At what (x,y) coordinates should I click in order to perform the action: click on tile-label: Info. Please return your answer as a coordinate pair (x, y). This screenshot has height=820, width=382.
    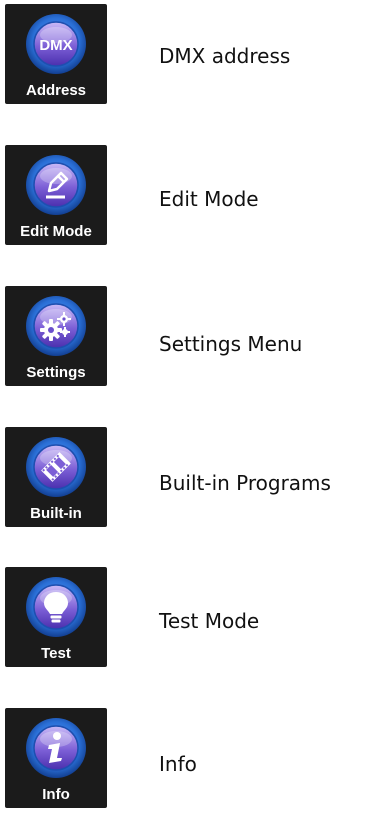
    Looking at the image, I should click on (56, 794).